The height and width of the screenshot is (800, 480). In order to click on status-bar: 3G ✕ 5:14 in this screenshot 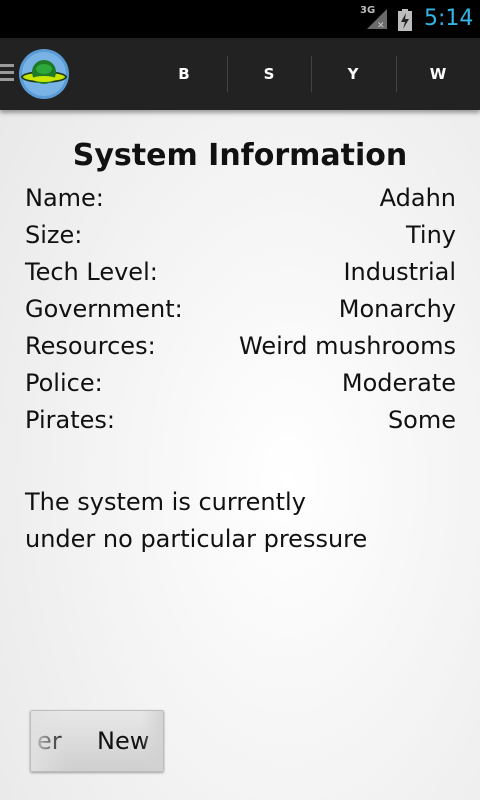, I will do `click(240, 19)`.